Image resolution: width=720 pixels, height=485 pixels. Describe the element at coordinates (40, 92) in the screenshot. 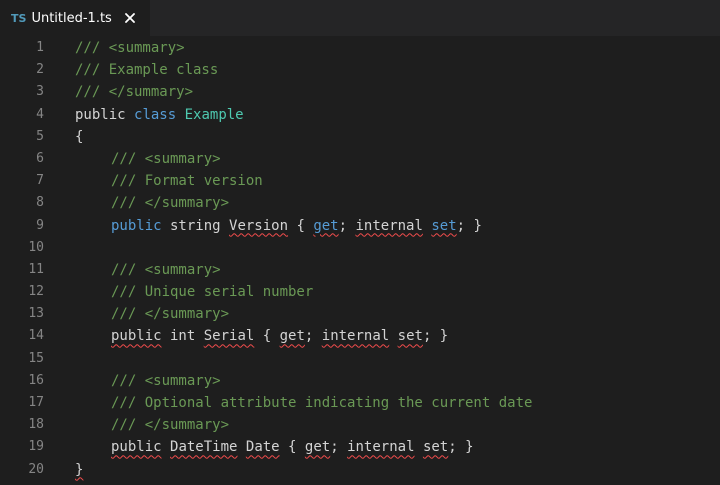

I see `line-number: 3` at that location.